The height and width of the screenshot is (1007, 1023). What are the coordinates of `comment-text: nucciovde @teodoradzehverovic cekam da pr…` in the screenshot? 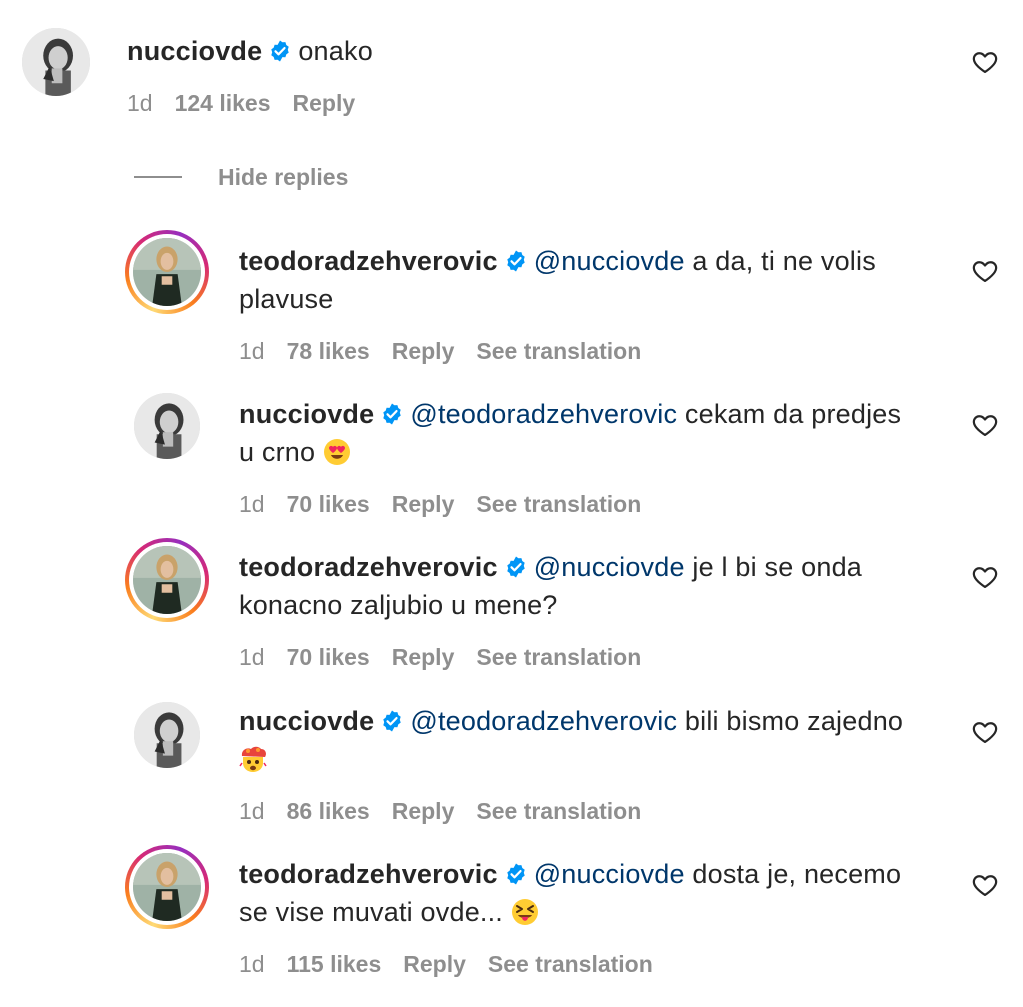 It's located at (599, 433).